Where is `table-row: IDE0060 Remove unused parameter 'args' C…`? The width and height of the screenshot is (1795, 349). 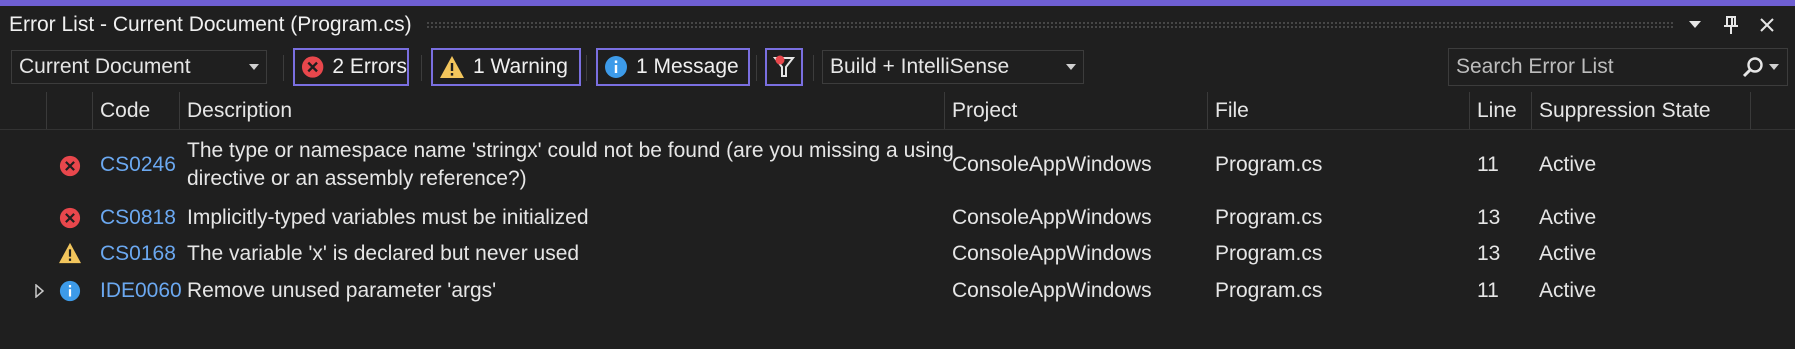 table-row: IDE0060 Remove unused parameter 'args' C… is located at coordinates (897, 291).